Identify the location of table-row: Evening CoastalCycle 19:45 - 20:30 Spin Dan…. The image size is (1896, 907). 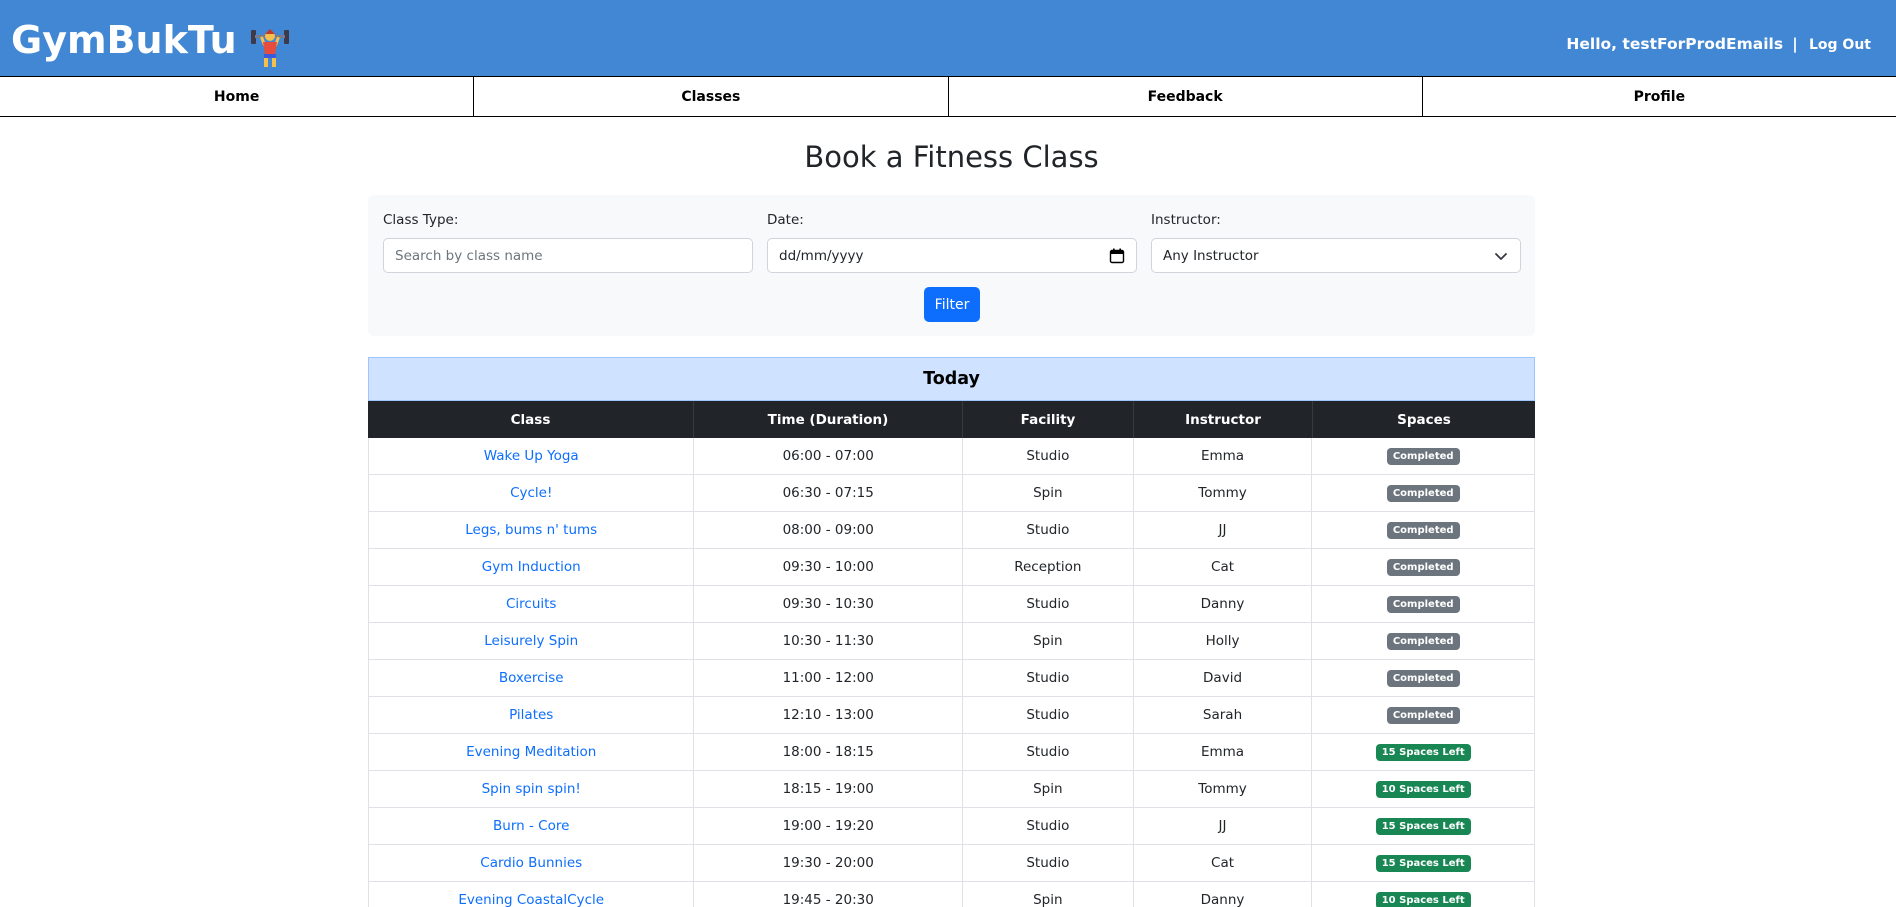
(951, 894).